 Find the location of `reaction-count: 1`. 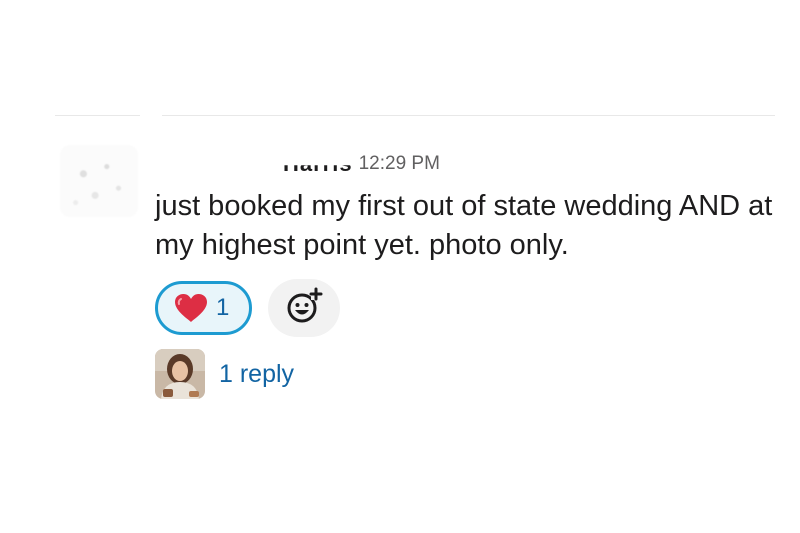

reaction-count: 1 is located at coordinates (223, 307).